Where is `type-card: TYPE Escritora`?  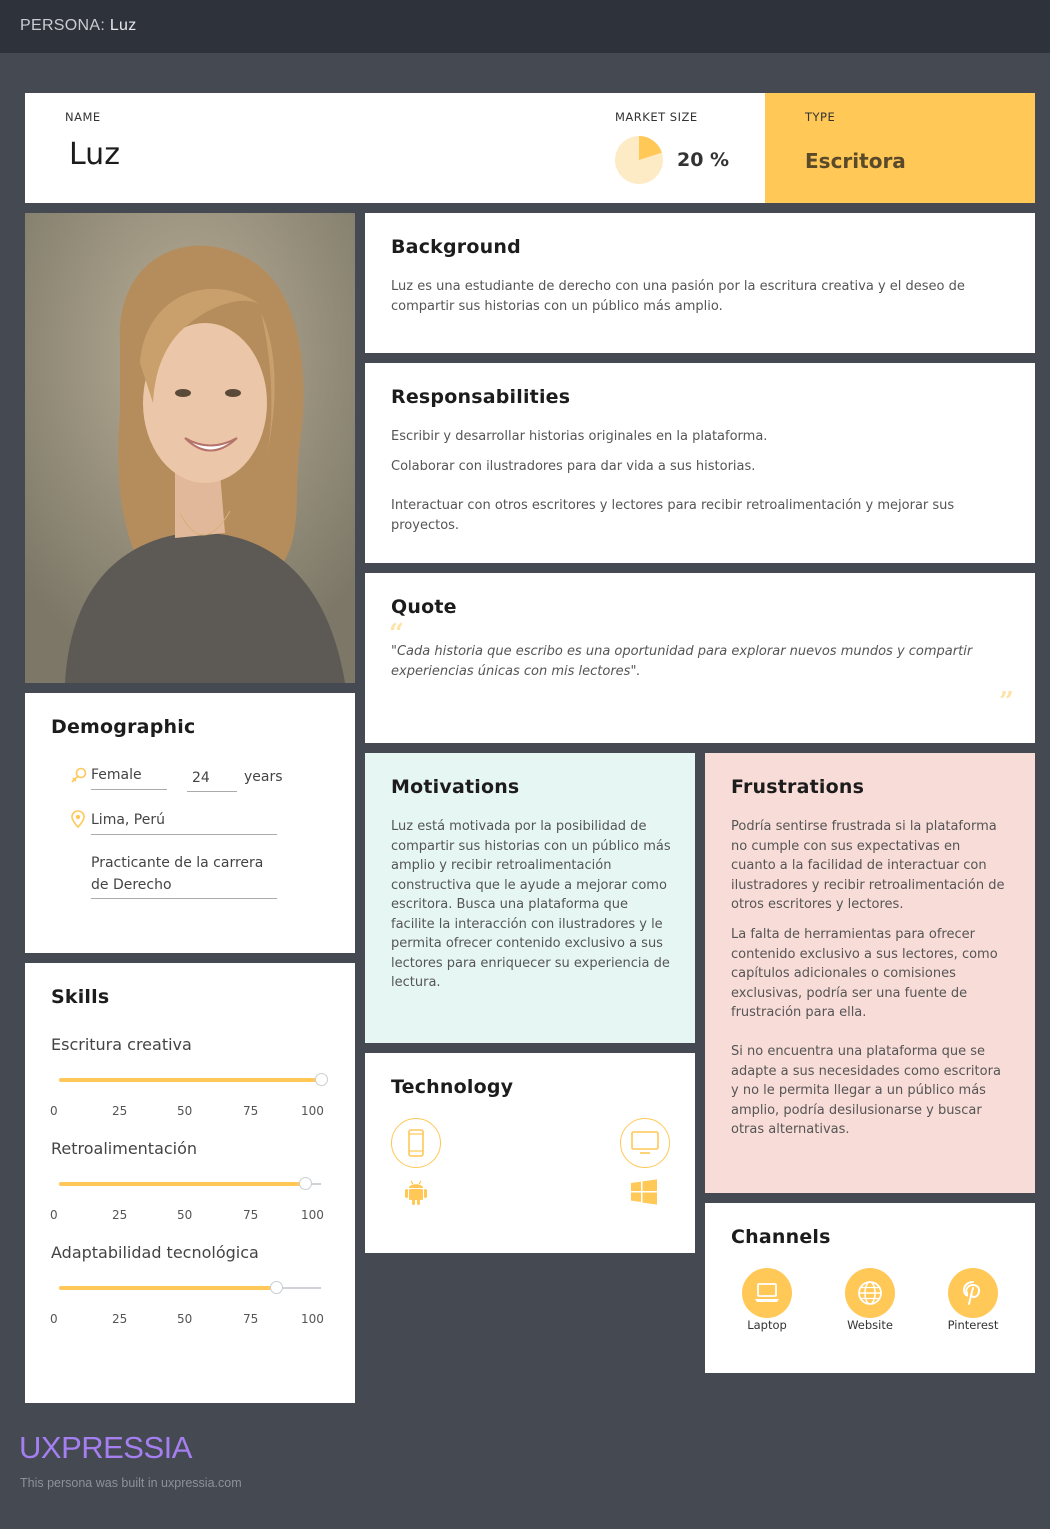 type-card: TYPE Escritora is located at coordinates (900, 148).